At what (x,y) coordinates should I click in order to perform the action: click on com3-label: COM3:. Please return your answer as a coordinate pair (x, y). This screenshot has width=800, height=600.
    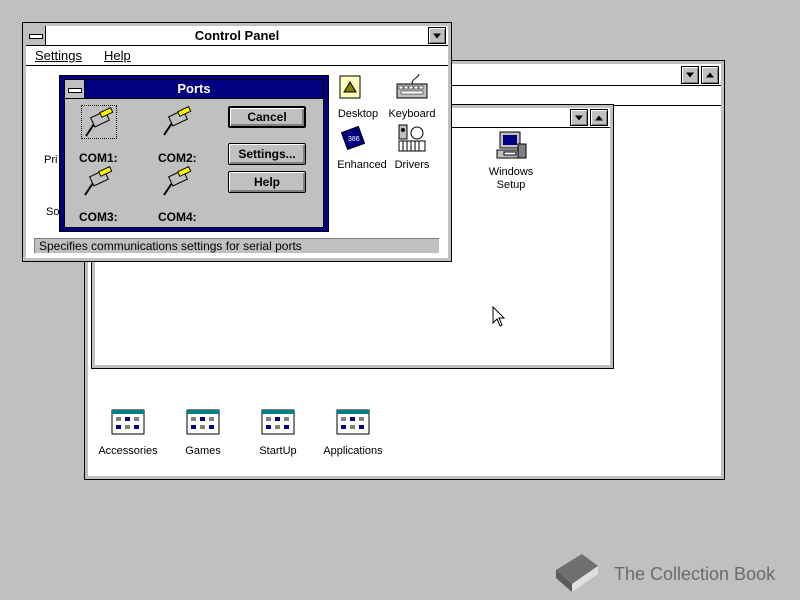
    Looking at the image, I should click on (98, 217).